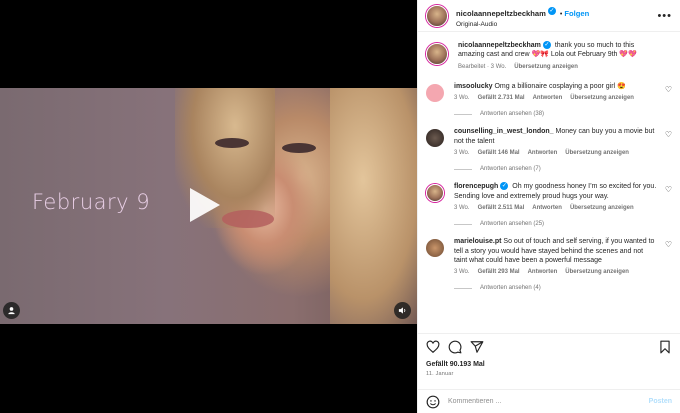 This screenshot has height=413, width=680. What do you see at coordinates (91, 202) in the screenshot?
I see `video-overlay-text: February 9` at bounding box center [91, 202].